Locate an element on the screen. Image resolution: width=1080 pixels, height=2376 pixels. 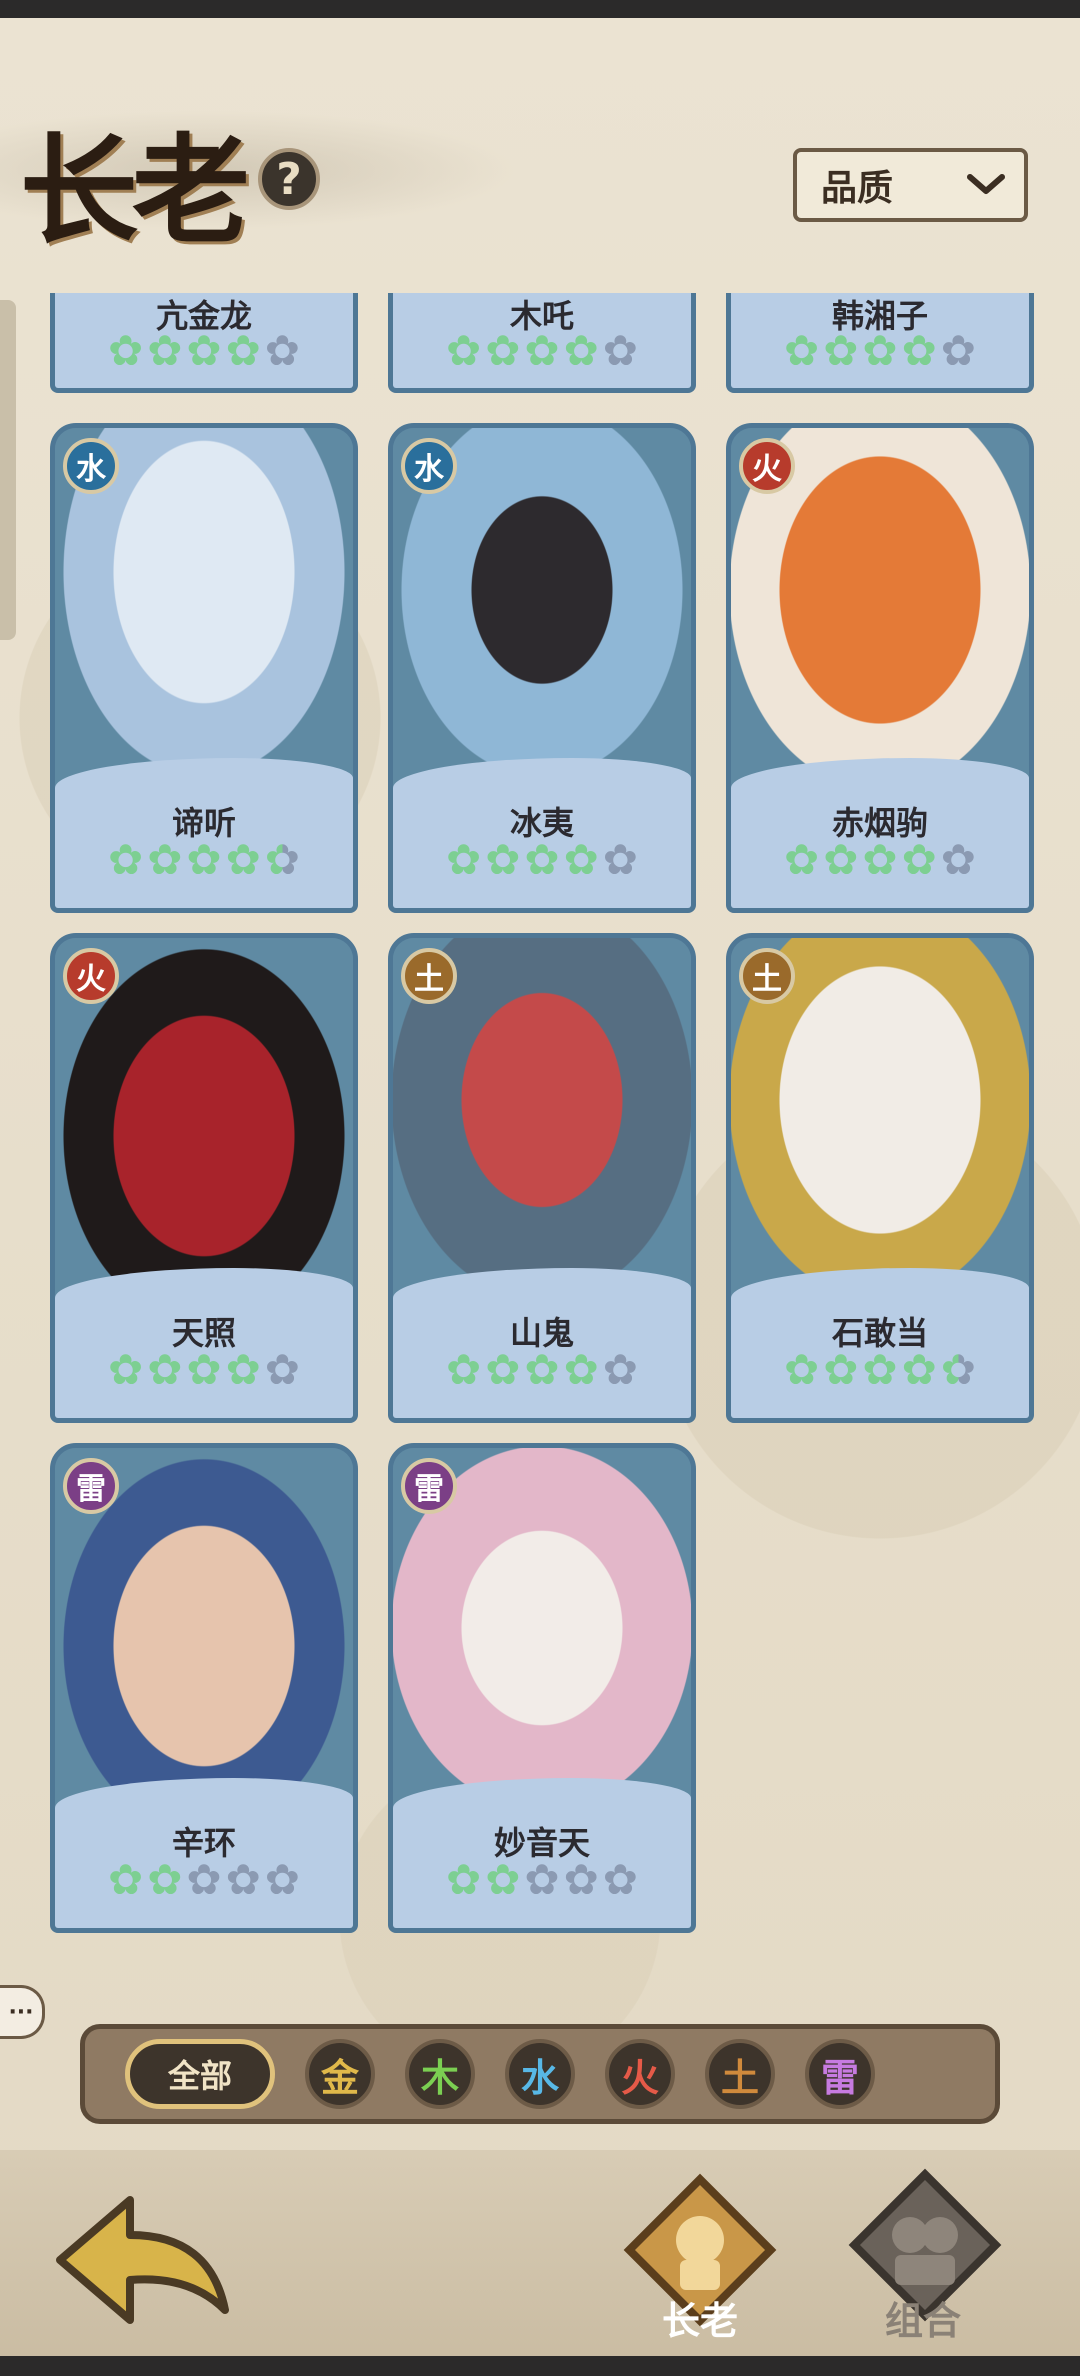
sort-dropdown-label: 品质 is located at coordinates (857, 188).